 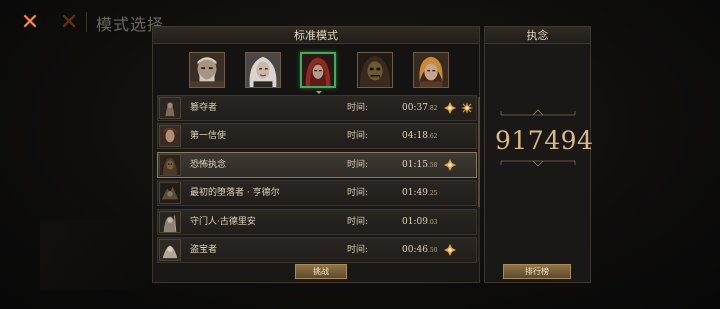 I want to click on red-hood-portrait-icon, so click(x=318, y=70).